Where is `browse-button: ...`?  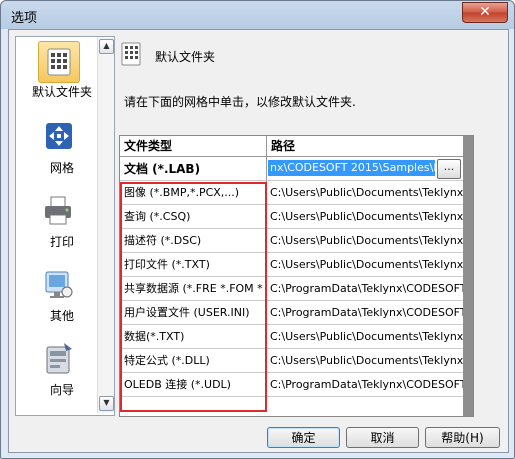
browse-button: ... is located at coordinates (449, 169).